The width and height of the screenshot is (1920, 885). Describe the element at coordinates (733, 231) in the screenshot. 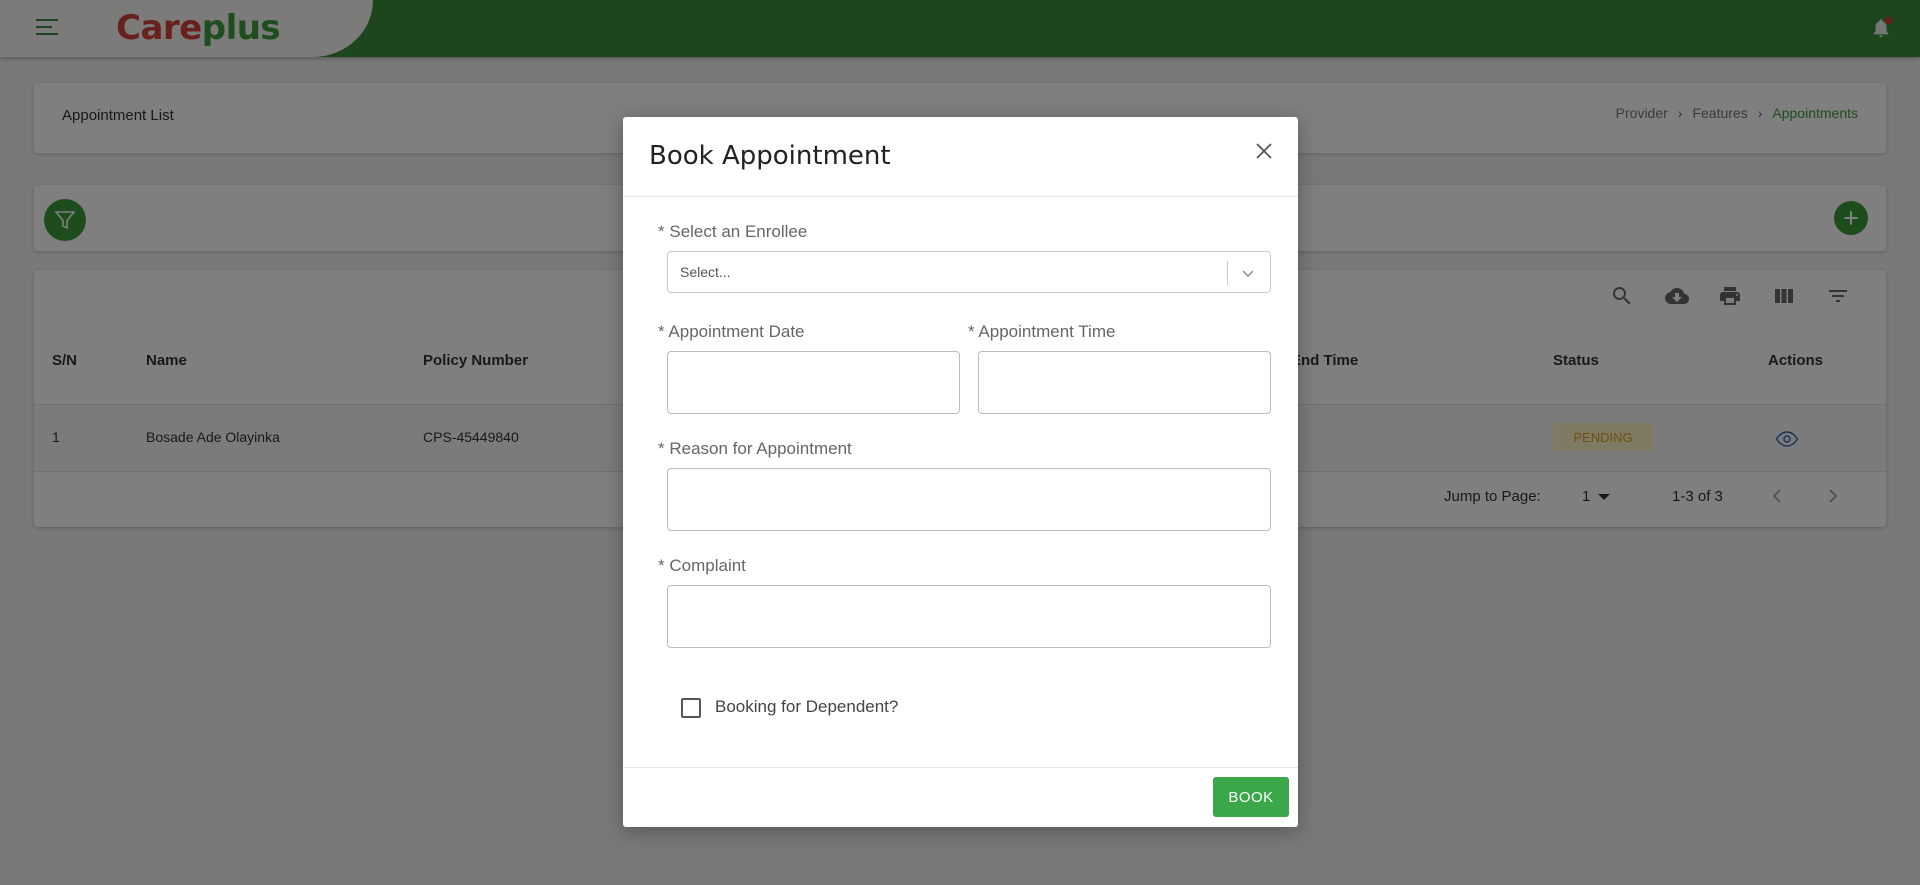

I see `enrollee-label: * Select an Enrollee` at that location.